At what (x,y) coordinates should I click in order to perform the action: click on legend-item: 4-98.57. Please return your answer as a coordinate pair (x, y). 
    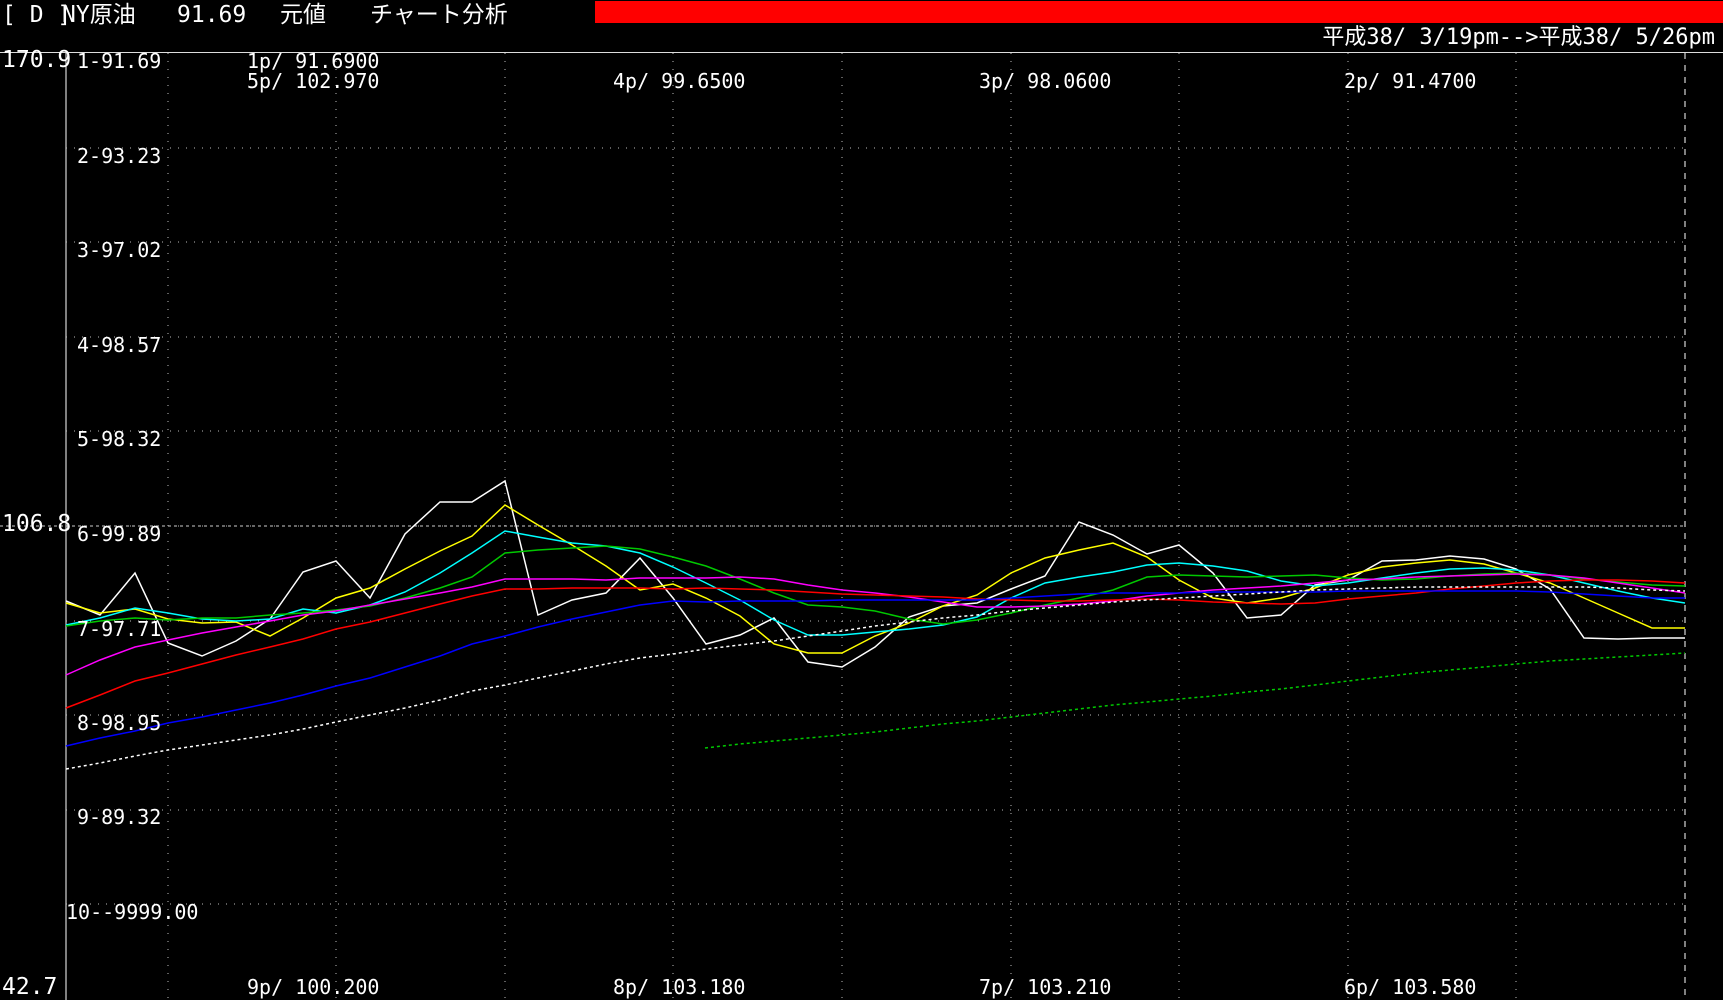
    Looking at the image, I should click on (119, 345).